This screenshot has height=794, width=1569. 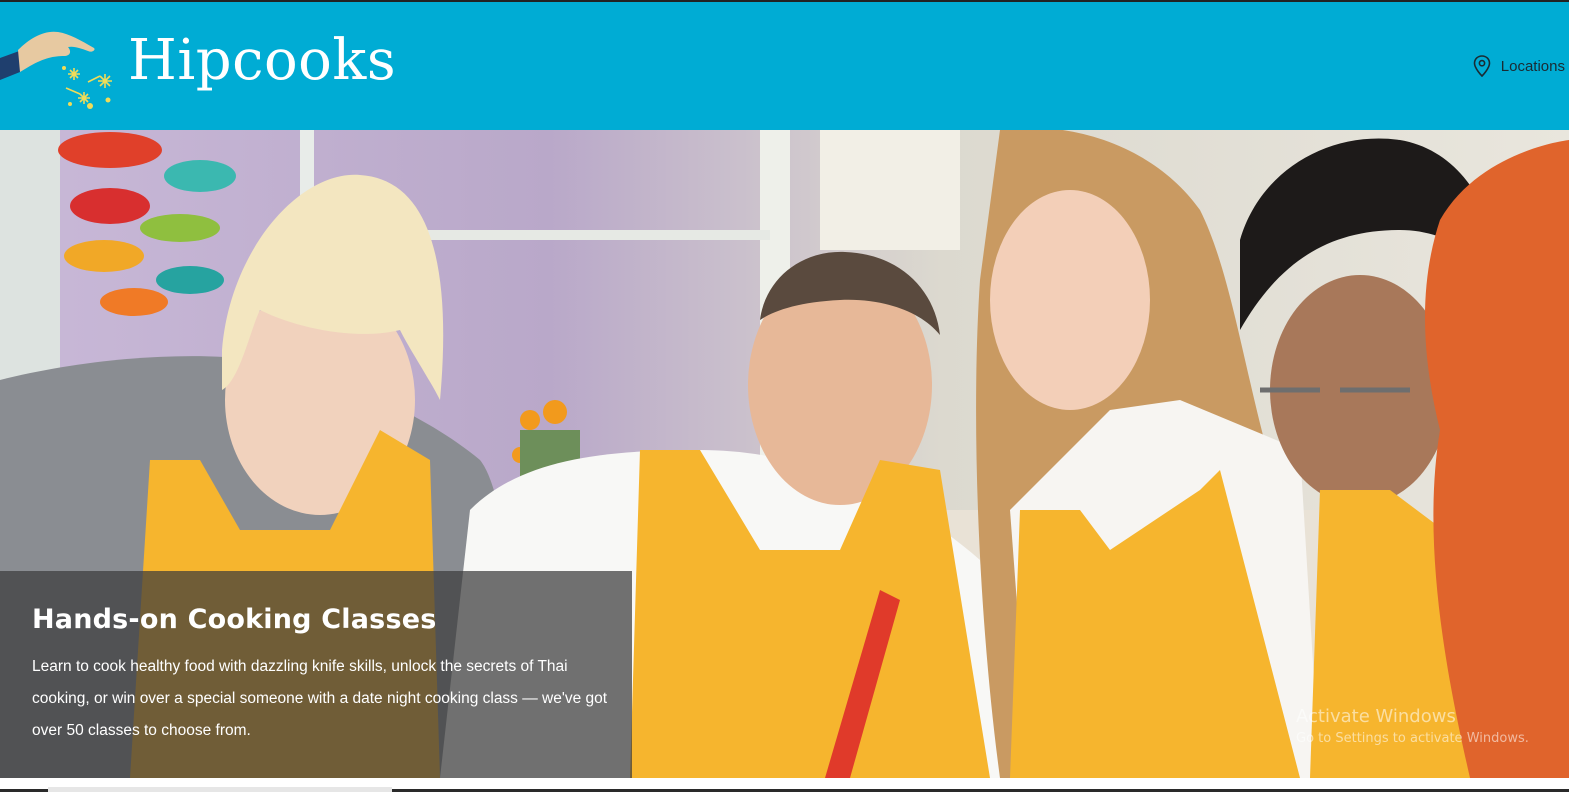 What do you see at coordinates (56, 70) in the screenshot?
I see `logo-hand-illustration` at bounding box center [56, 70].